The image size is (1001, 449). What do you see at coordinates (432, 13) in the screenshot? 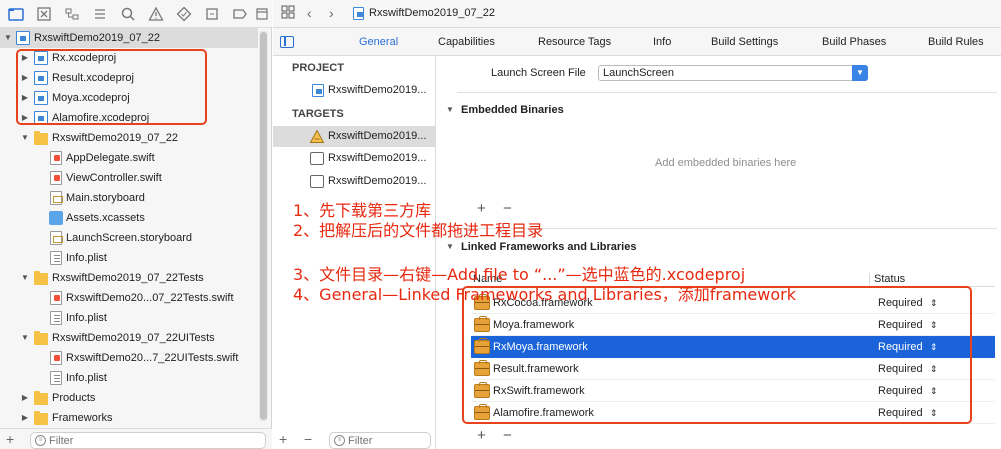
I see `jumpbar-file: RxswiftDemo2019_07_22` at bounding box center [432, 13].